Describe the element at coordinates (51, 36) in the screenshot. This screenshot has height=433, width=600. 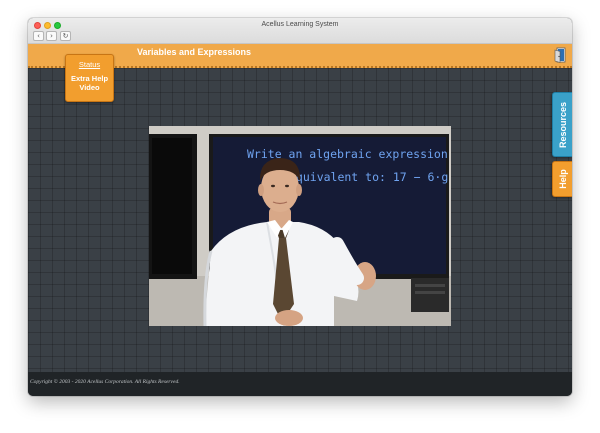
I see `forward-button: ›` at that location.